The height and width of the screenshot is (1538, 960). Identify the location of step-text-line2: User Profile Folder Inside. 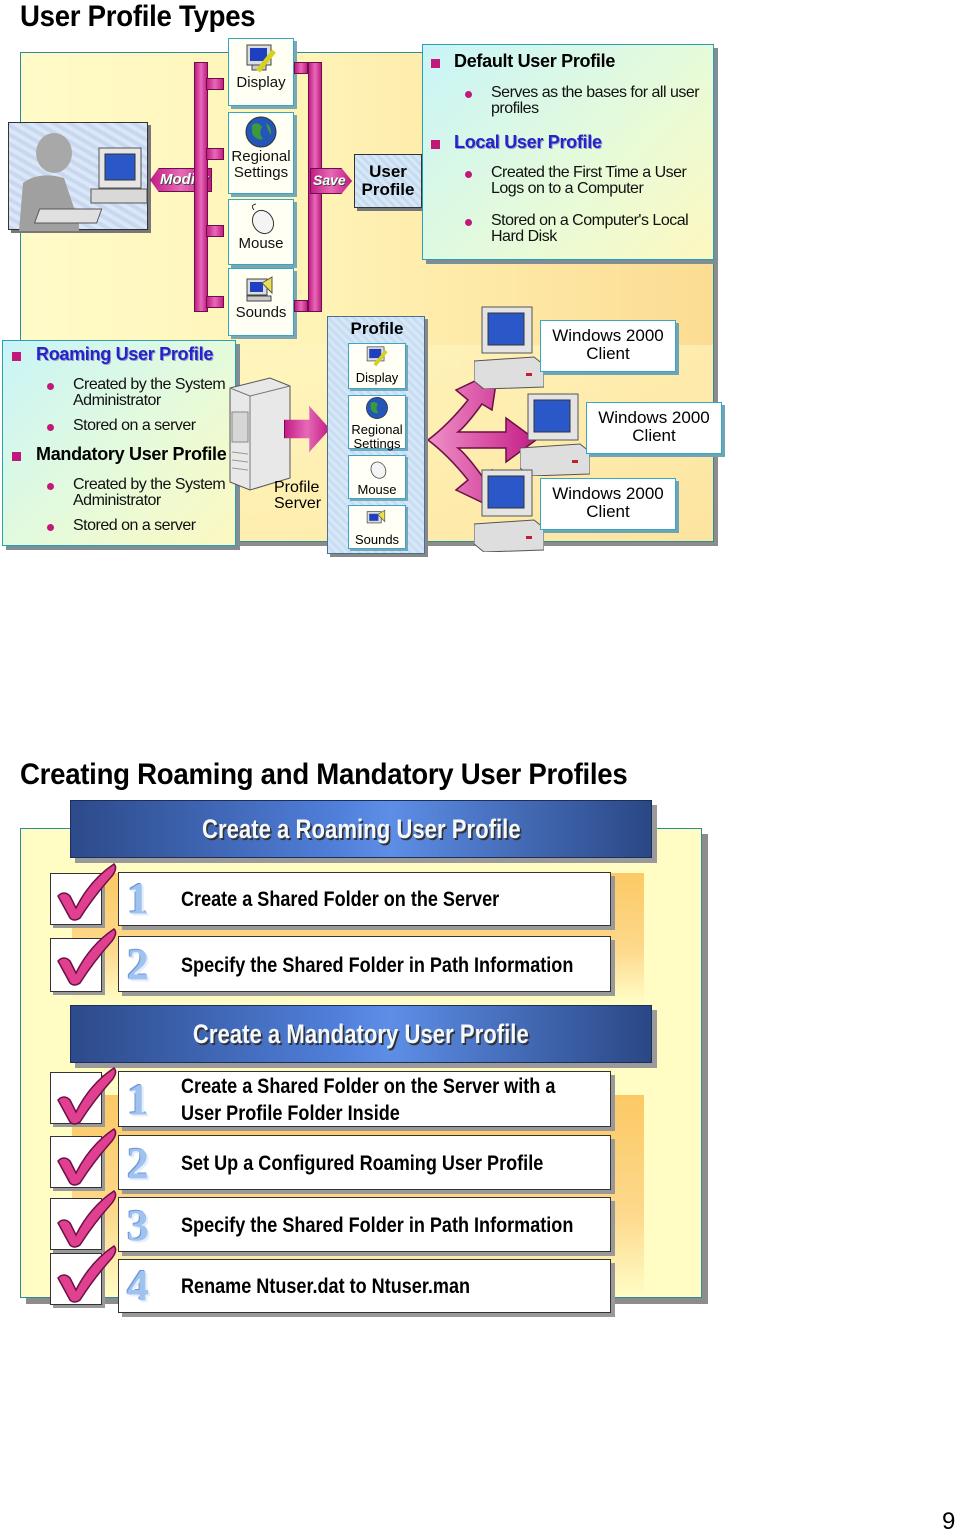
(290, 1113).